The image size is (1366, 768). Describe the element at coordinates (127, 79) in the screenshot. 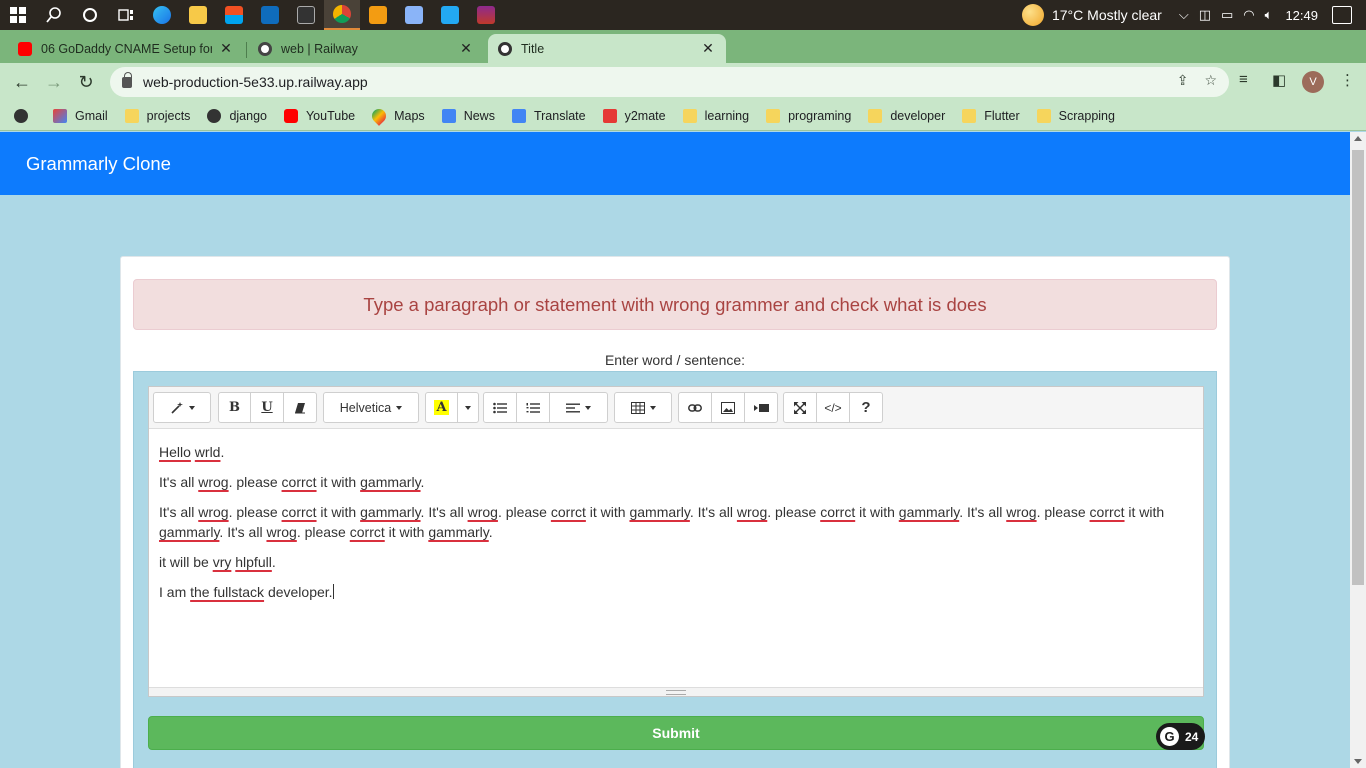

I see `lock-icon` at that location.